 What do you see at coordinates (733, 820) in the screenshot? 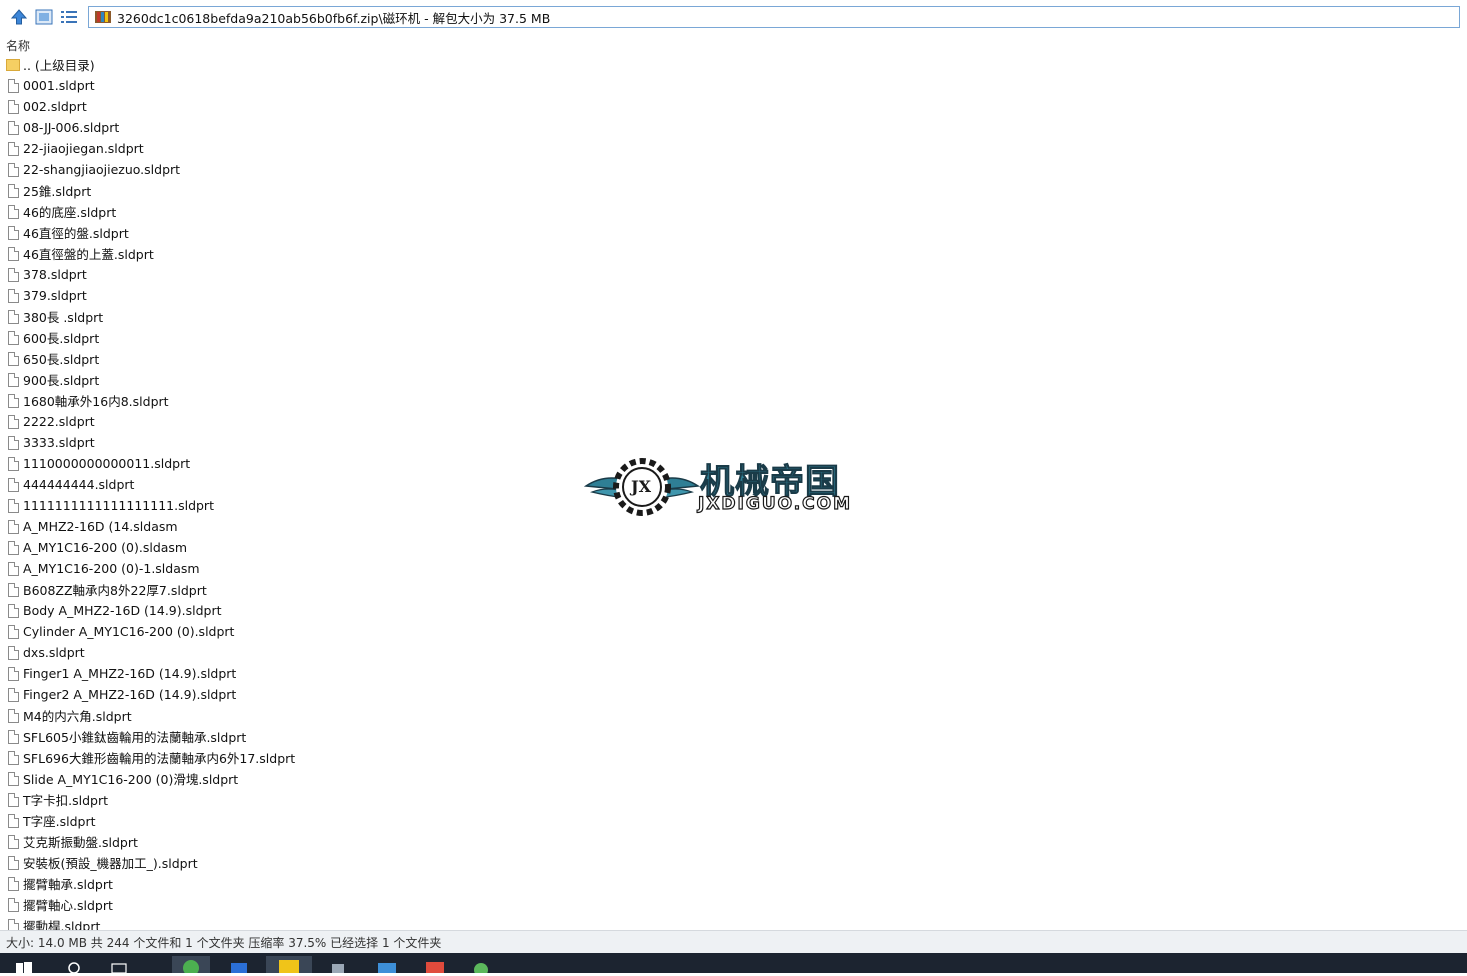
I see `file-row: T字座.sldprt` at bounding box center [733, 820].